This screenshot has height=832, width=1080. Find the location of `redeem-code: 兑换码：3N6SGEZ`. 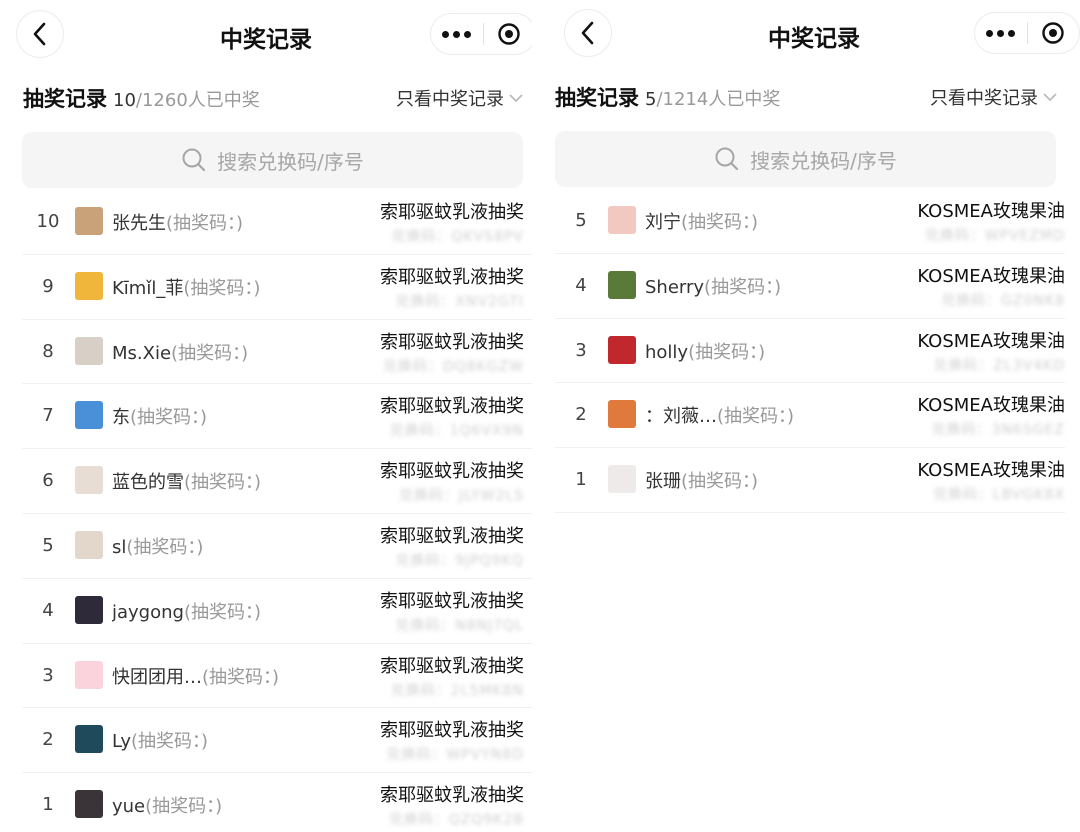

redeem-code: 兑换码：3N6SGEZ is located at coordinates (998, 430).